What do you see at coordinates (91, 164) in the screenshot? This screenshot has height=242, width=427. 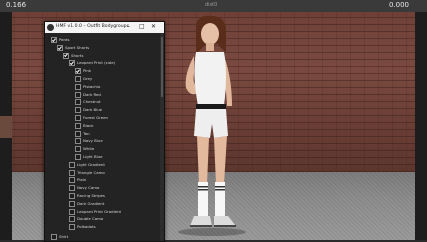 I see `tree-item-label: Light Gradient` at bounding box center [91, 164].